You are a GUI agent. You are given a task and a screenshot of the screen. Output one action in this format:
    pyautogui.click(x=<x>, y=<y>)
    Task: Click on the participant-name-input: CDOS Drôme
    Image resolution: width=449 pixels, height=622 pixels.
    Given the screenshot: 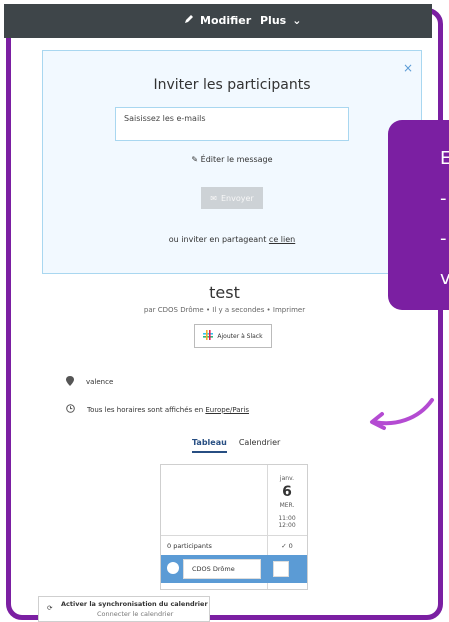 What is the action you would take?
    pyautogui.click(x=222, y=569)
    